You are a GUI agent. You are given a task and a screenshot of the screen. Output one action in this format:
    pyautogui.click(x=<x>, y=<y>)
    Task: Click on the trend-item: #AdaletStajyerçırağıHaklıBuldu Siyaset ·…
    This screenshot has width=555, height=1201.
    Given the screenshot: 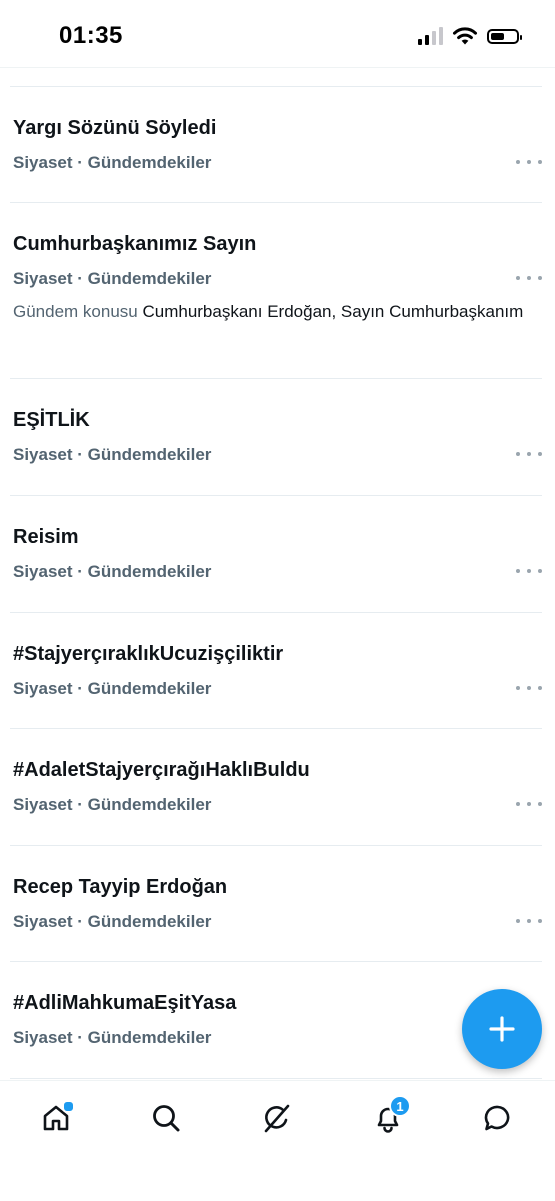 What is the action you would take?
    pyautogui.click(x=276, y=787)
    